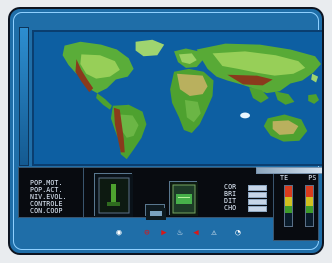 The image size is (332, 263). I want to click on center-monitor-svg, so click(184, 199).